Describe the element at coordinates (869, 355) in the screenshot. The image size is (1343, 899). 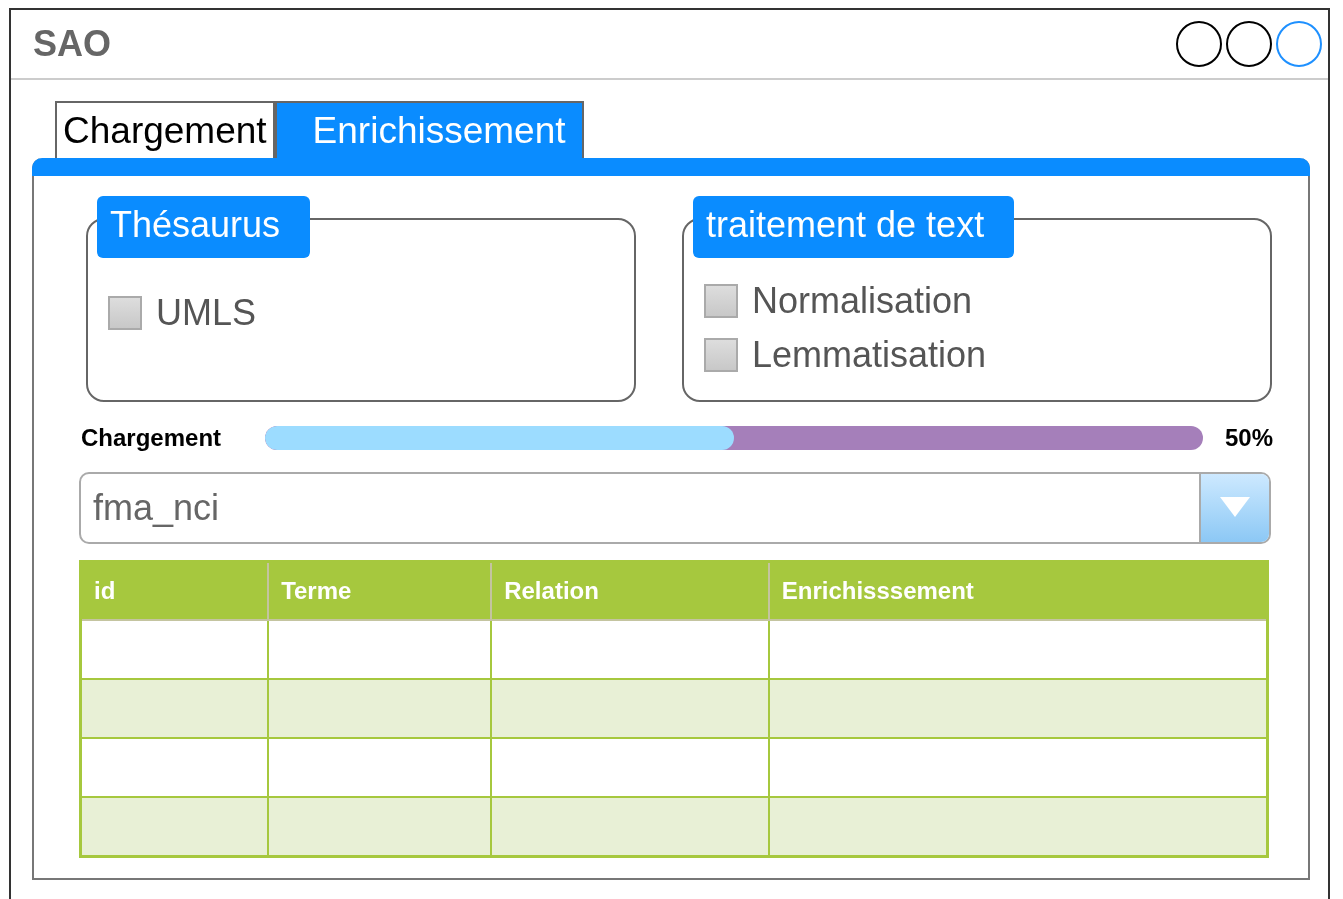
I see `checkbox-label: Lemmatisation` at that location.